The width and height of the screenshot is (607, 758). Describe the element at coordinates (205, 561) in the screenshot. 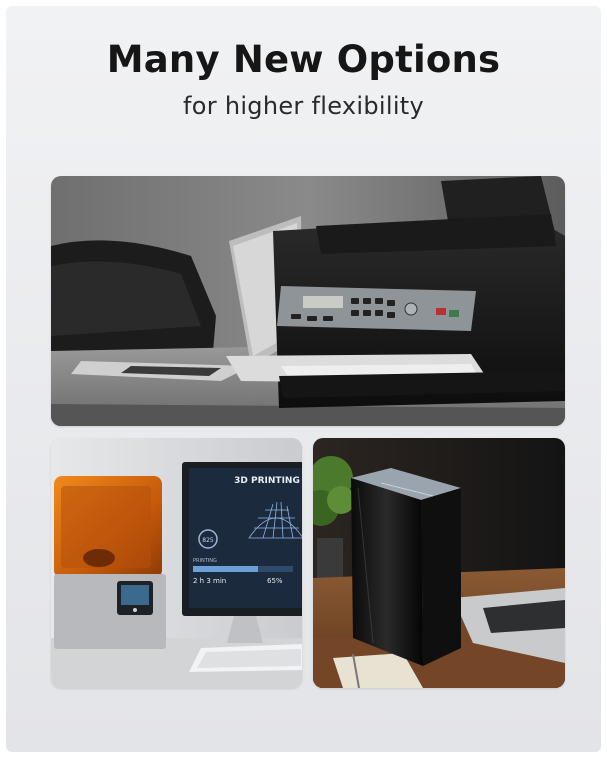

I see `screen-status: PRINTING` at that location.